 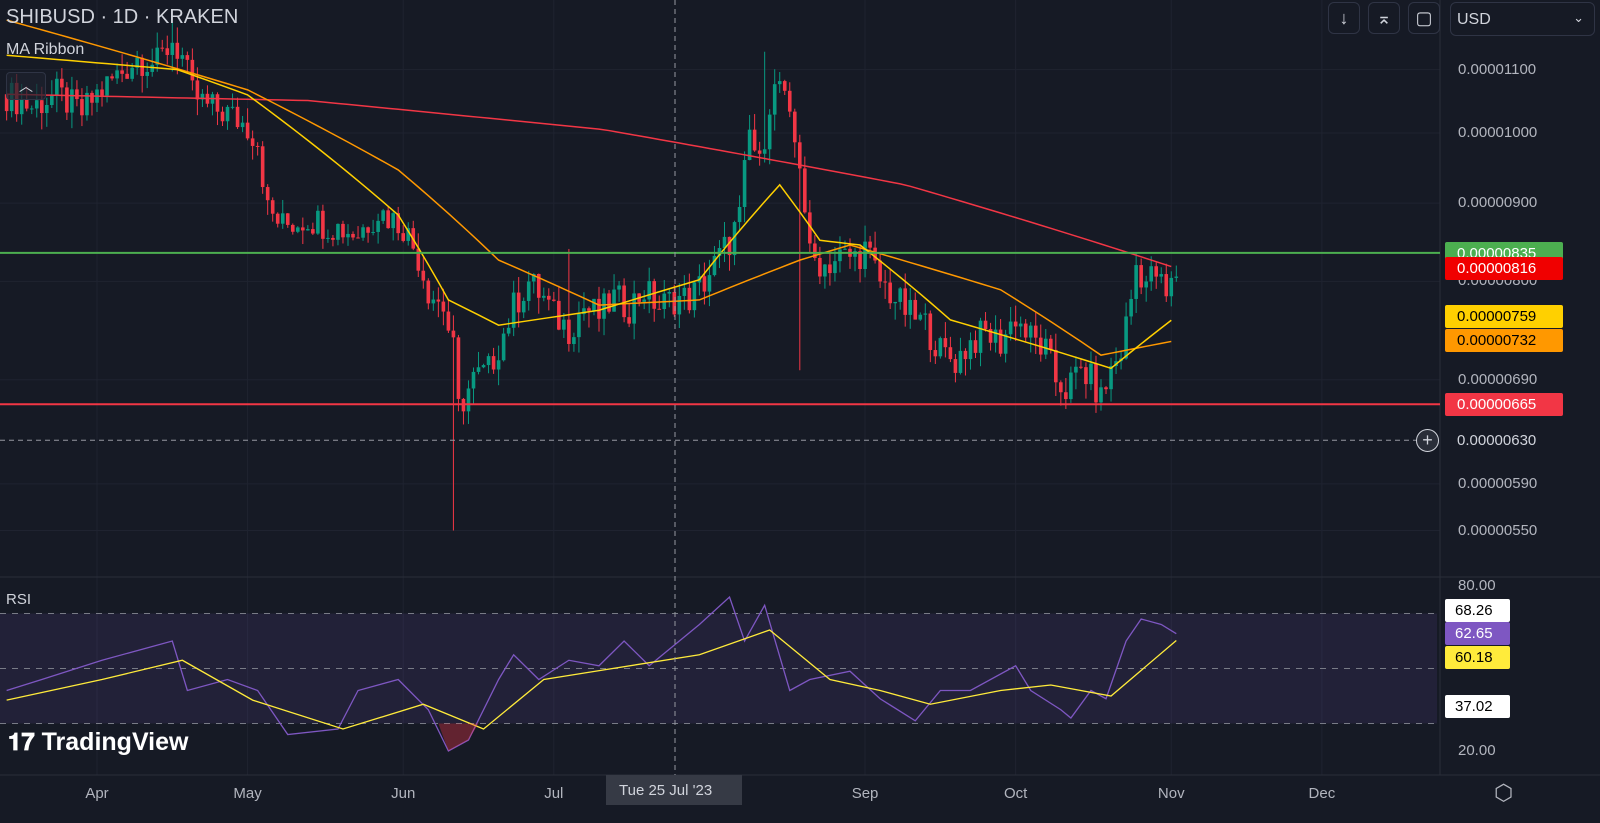 I want to click on add-alert-plus-icon: +, so click(x=1427, y=440).